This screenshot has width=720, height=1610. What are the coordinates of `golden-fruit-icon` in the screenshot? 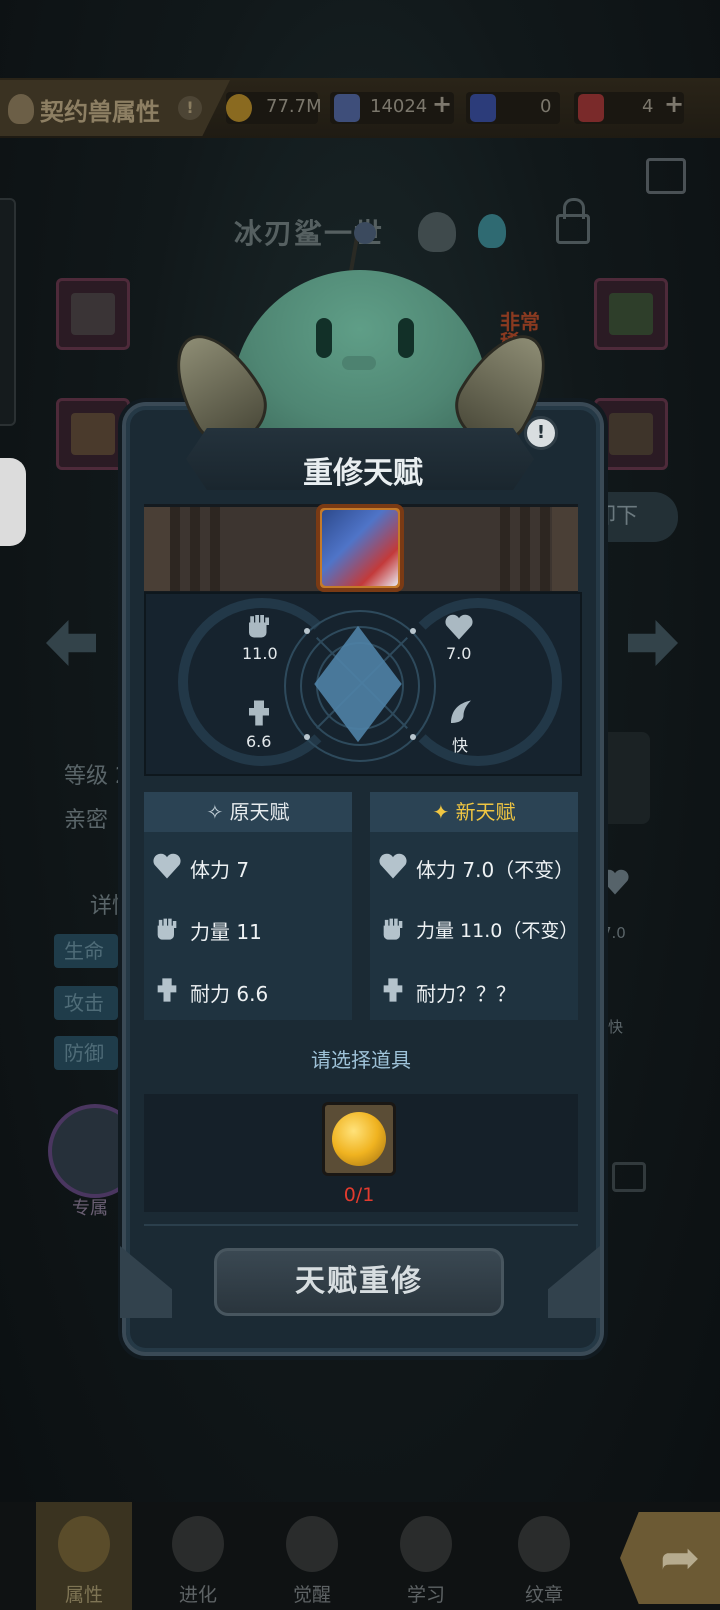 It's located at (359, 1139).